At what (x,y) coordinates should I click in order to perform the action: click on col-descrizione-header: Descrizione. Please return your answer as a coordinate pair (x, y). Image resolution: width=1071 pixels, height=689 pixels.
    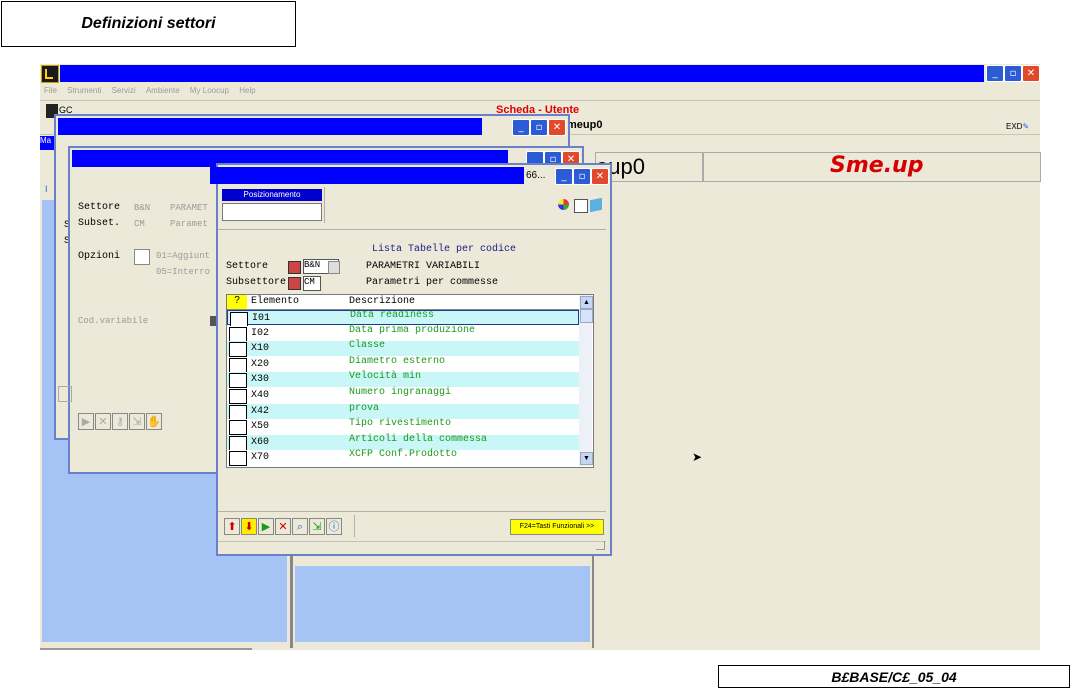
    Looking at the image, I should click on (382, 301).